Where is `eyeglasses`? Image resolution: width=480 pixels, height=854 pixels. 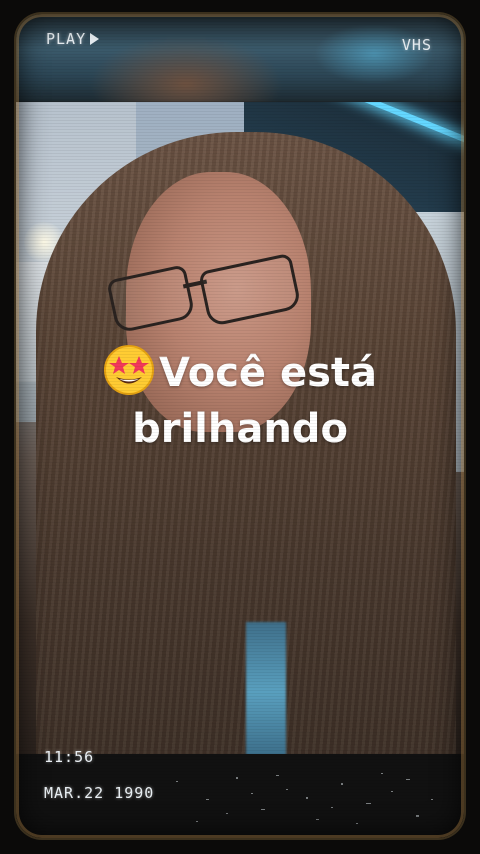 eyeglasses is located at coordinates (208, 293).